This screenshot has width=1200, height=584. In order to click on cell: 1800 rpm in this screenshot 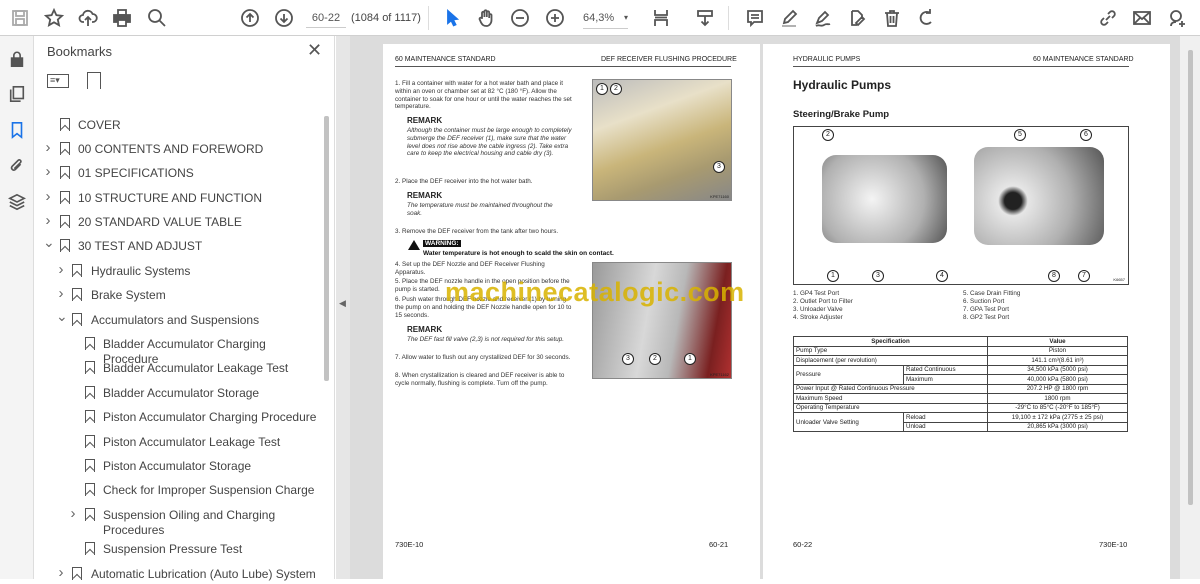, I will do `click(1057, 398)`.